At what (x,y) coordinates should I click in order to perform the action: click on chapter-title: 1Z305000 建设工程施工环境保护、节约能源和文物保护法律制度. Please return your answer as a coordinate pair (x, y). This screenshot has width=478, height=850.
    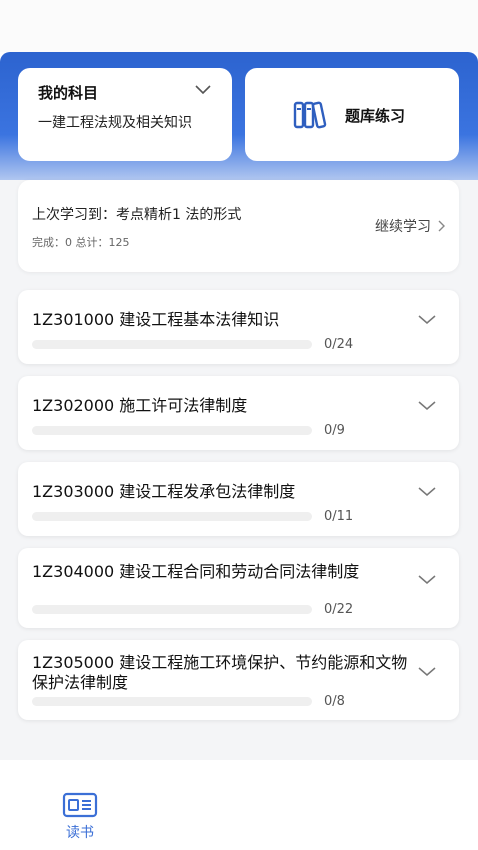
    Looking at the image, I should click on (220, 672).